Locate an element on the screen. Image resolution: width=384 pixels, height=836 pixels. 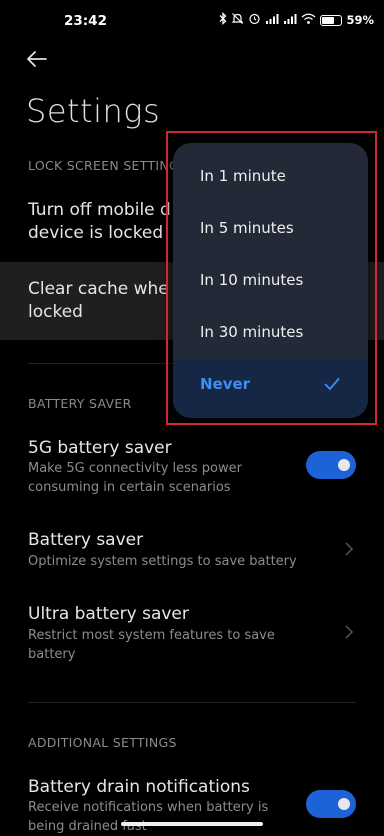
dropdown-option-10-minutes: In 10 minutes is located at coordinates (270, 281).